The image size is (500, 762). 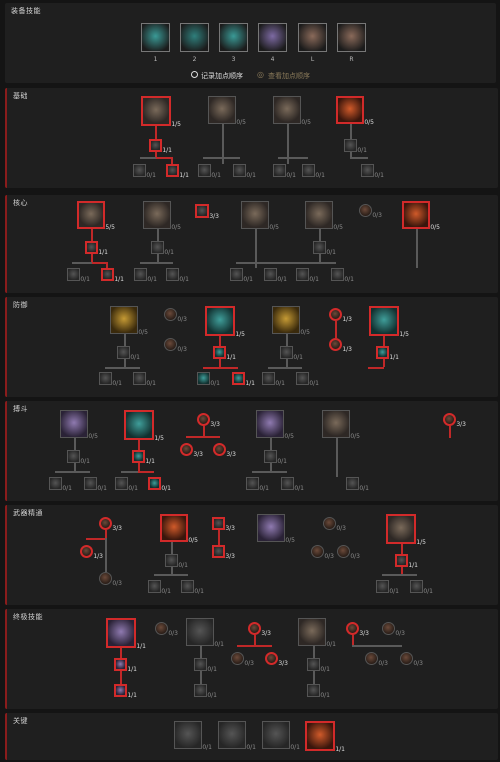 What do you see at coordinates (161, 112) in the screenshot?
I see `skill-node-basic: 1/5` at bounding box center [161, 112].